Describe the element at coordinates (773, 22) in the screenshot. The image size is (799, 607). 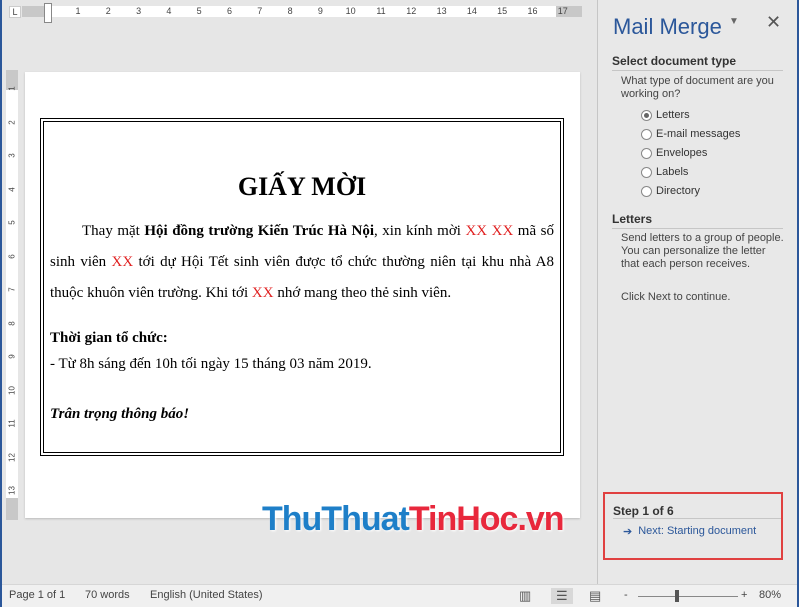
I see `close-icon: ✕` at that location.